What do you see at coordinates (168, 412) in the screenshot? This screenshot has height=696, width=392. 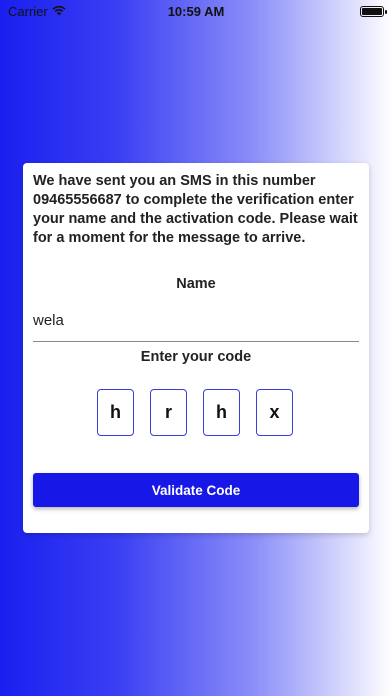 I see `code-digit-2: r` at bounding box center [168, 412].